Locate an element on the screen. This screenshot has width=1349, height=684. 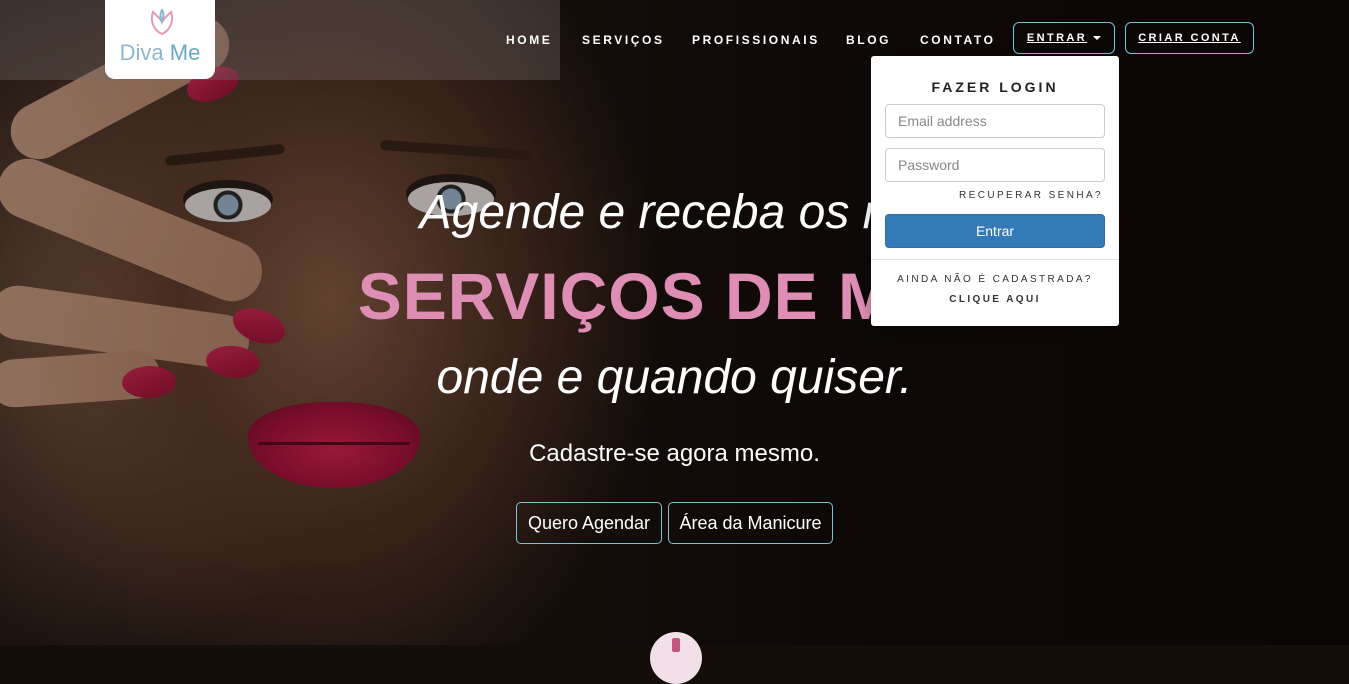
email-field is located at coordinates (995, 121).